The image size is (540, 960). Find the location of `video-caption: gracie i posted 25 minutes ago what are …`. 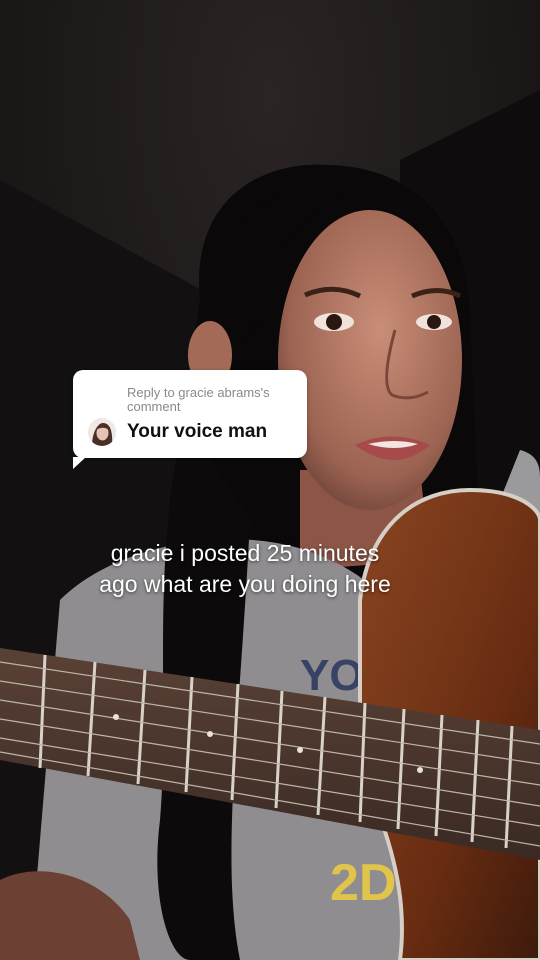

video-caption: gracie i posted 25 minutes ago what are … is located at coordinates (245, 569).